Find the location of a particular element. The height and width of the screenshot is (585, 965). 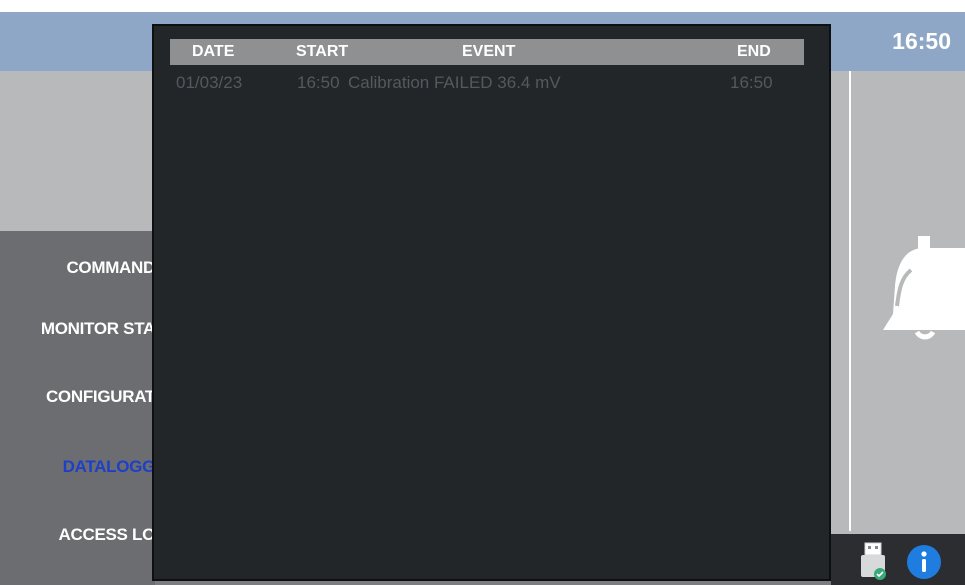

column-start: START is located at coordinates (322, 51).